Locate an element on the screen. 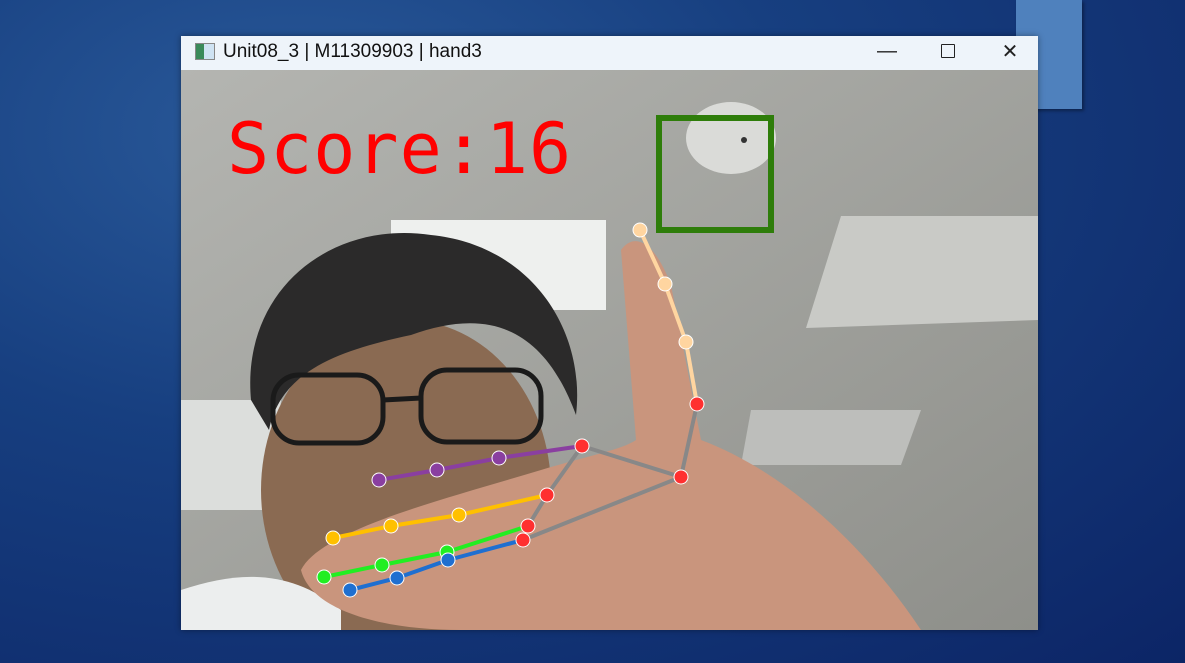  ceiling-panel is located at coordinates (922, 272).